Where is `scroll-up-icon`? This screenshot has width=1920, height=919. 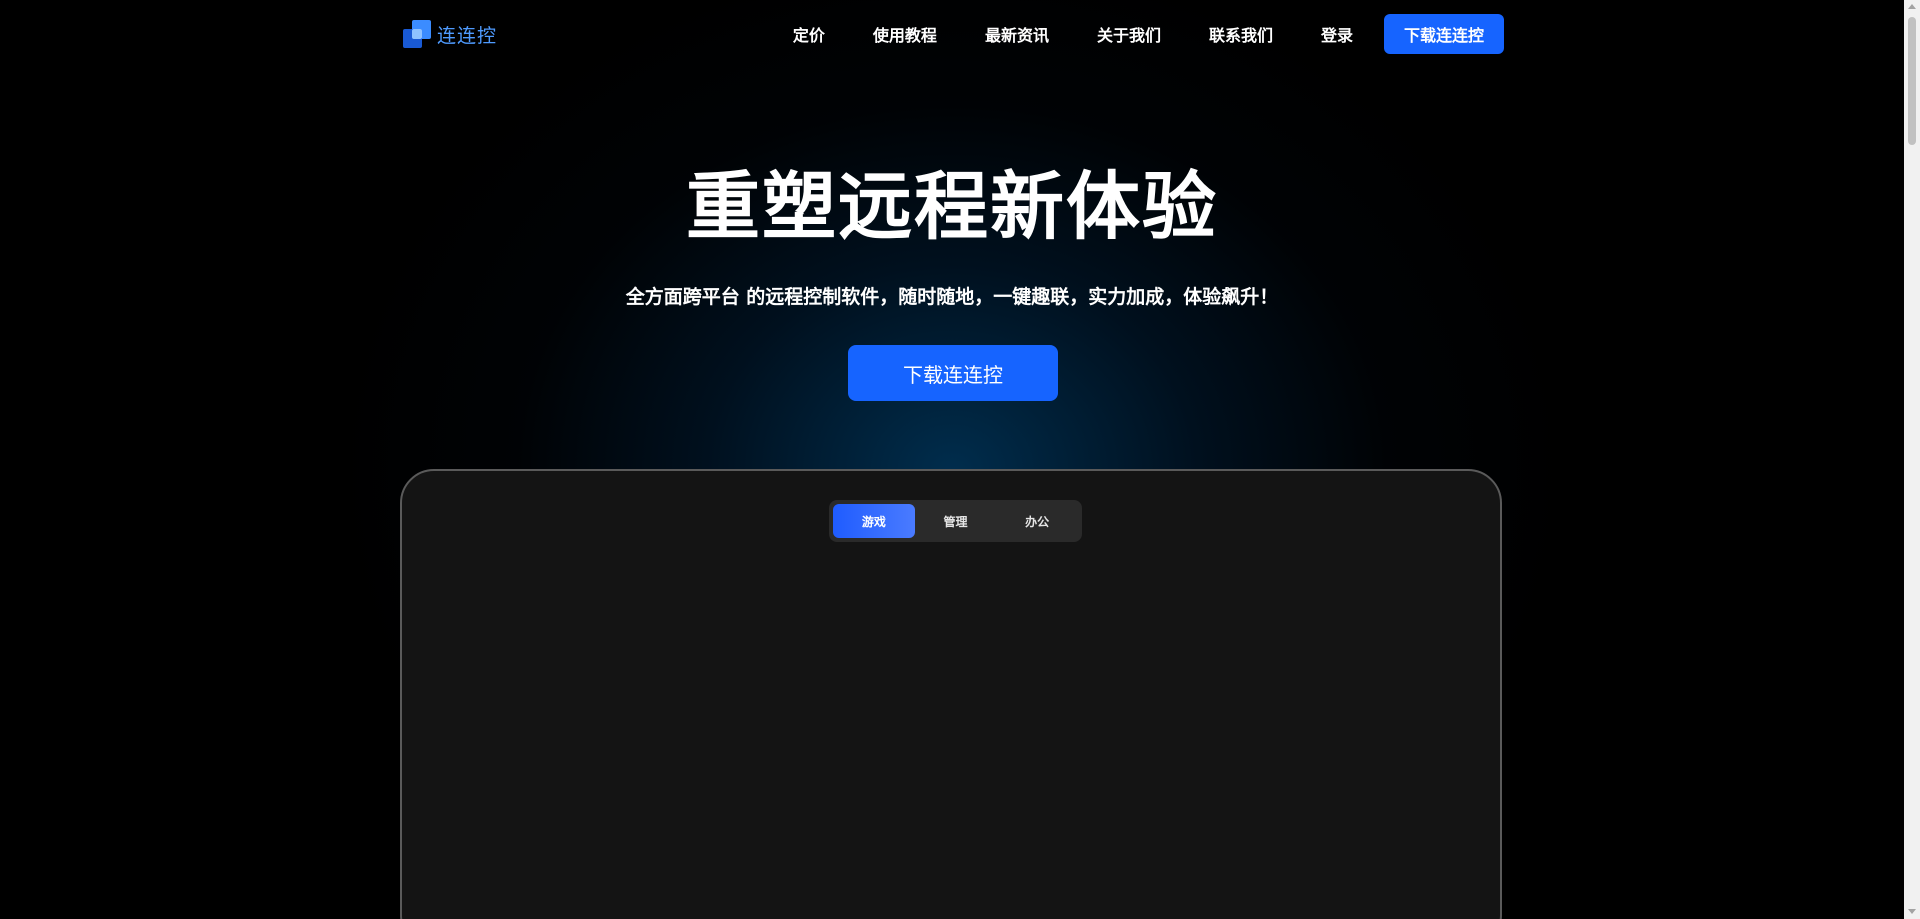
scroll-up-icon is located at coordinates (1912, 6).